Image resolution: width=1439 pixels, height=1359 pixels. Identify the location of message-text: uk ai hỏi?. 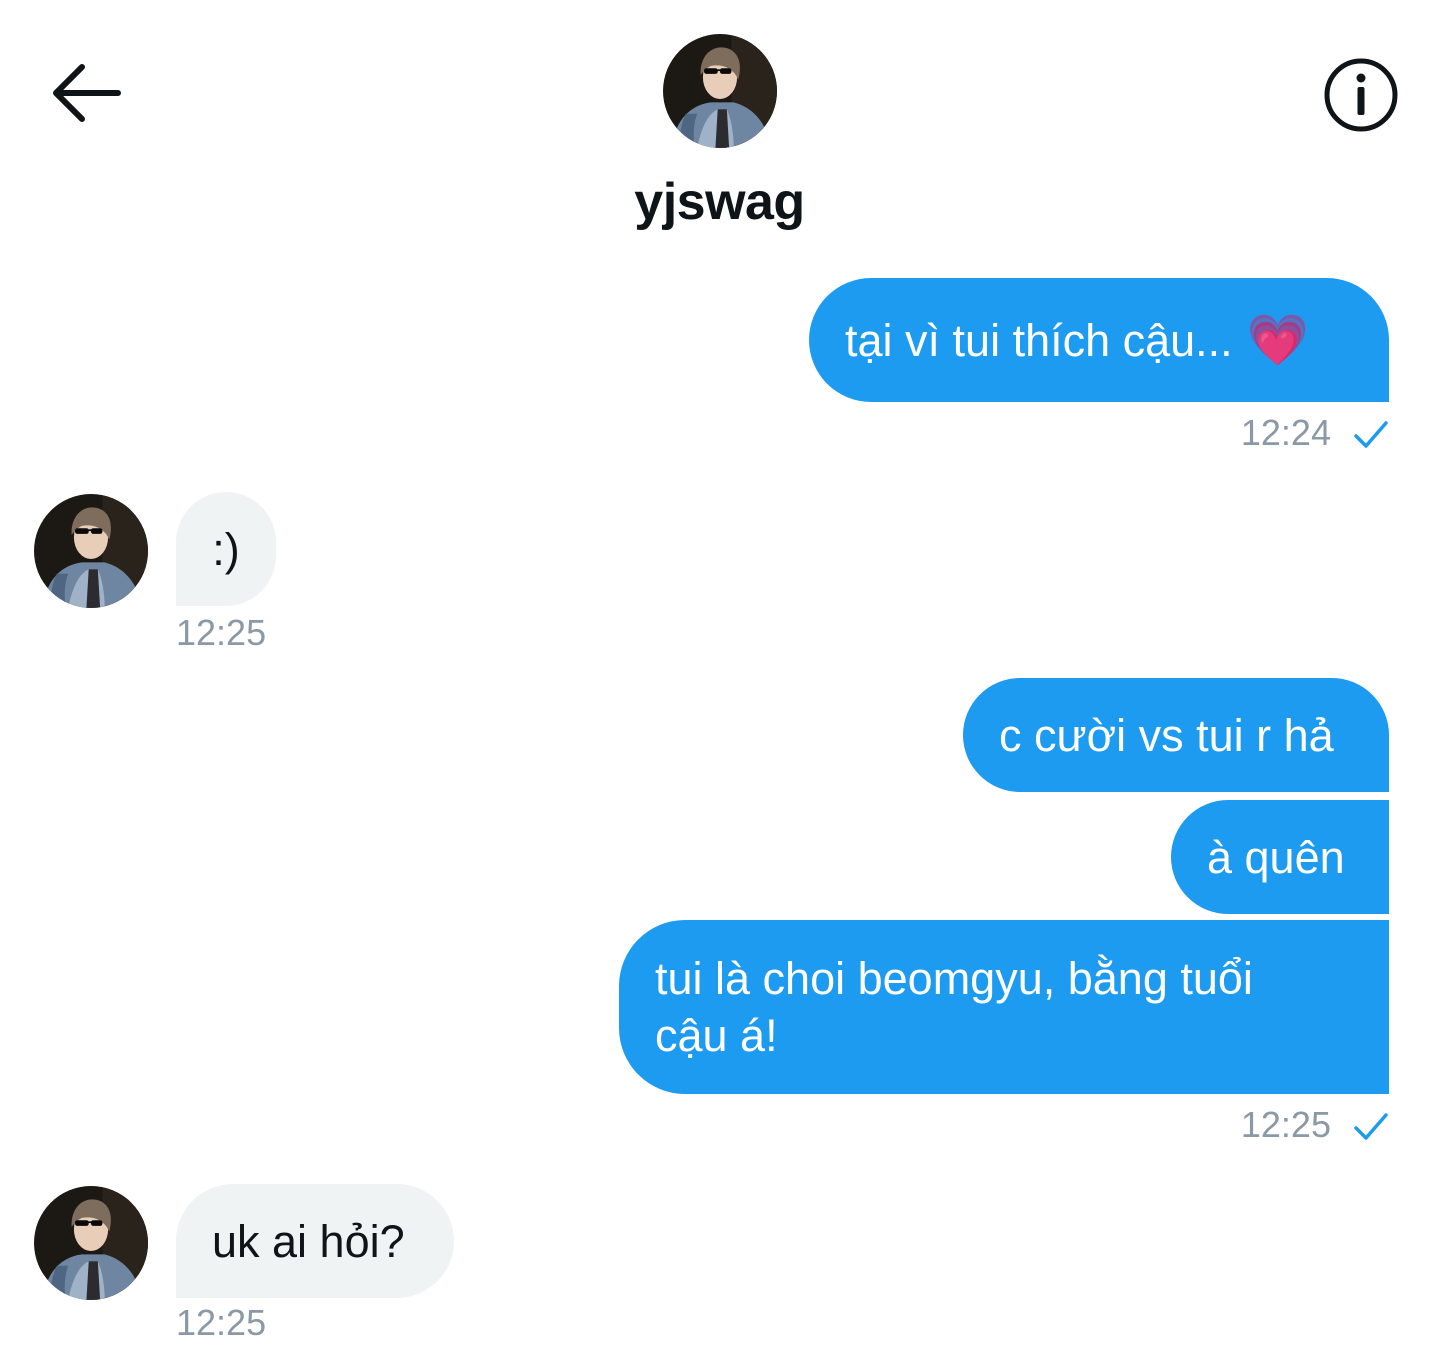
(308, 1241).